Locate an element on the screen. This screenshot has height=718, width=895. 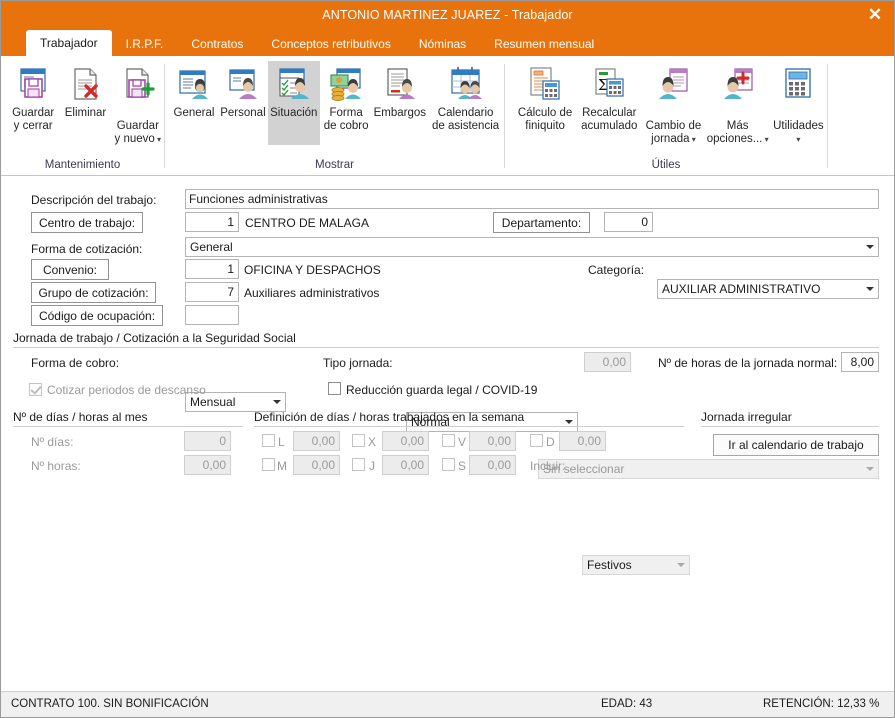
guardar-y-cerrar-button: Guardar y cerrar is located at coordinates (33, 103).